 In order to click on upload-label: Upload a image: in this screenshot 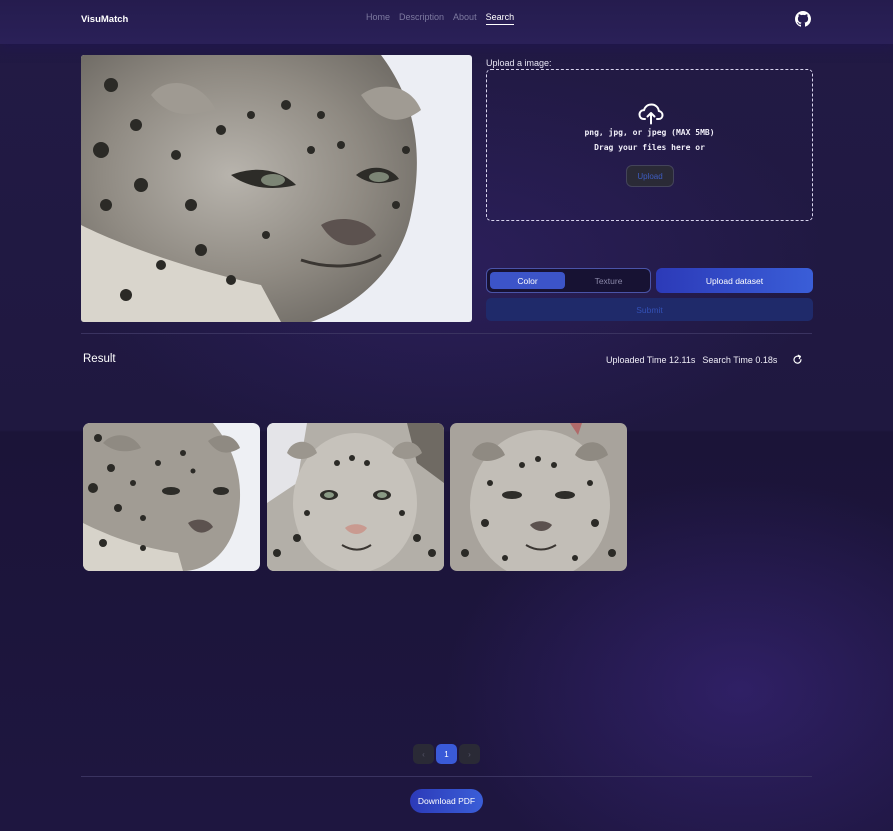, I will do `click(519, 63)`.